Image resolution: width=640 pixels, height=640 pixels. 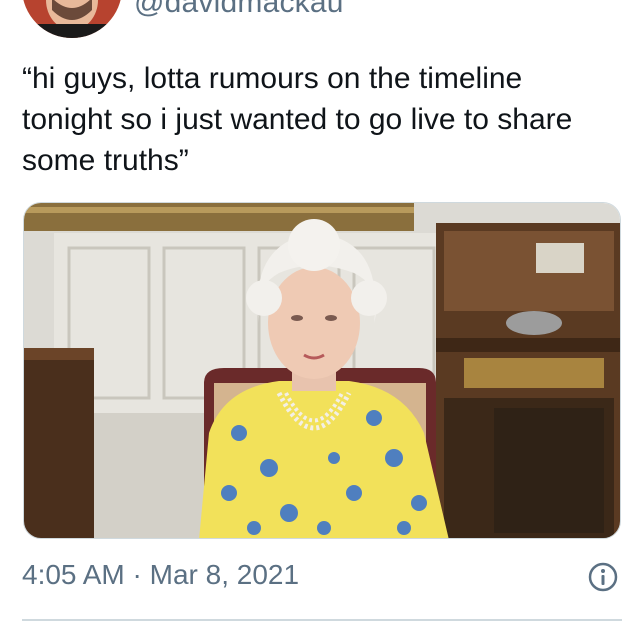 What do you see at coordinates (322, 620) in the screenshot?
I see `divider` at bounding box center [322, 620].